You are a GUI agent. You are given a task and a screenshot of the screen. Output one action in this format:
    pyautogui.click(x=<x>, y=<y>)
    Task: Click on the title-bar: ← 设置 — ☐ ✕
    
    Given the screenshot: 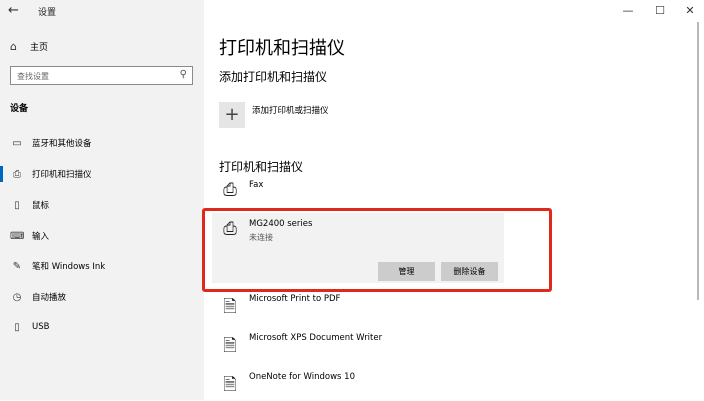 What is the action you would take?
    pyautogui.click(x=352, y=11)
    